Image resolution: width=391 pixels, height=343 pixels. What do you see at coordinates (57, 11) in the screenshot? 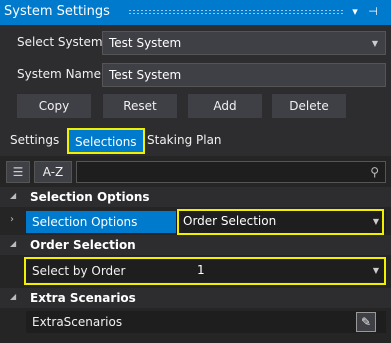
I see `window-title: System Settings` at bounding box center [57, 11].